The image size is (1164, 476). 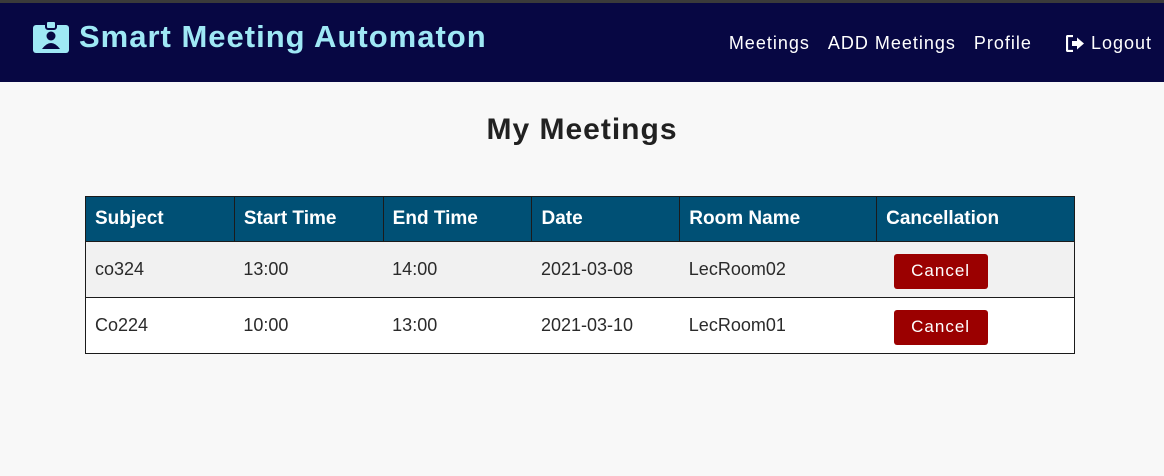 What do you see at coordinates (457, 269) in the screenshot?
I see `cell-end-time: 14:00` at bounding box center [457, 269].